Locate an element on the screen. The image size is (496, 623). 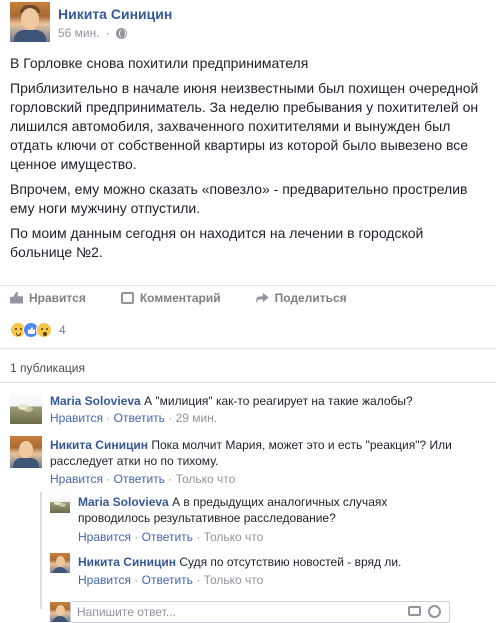
shares-link: 1 публикация is located at coordinates (47, 368).